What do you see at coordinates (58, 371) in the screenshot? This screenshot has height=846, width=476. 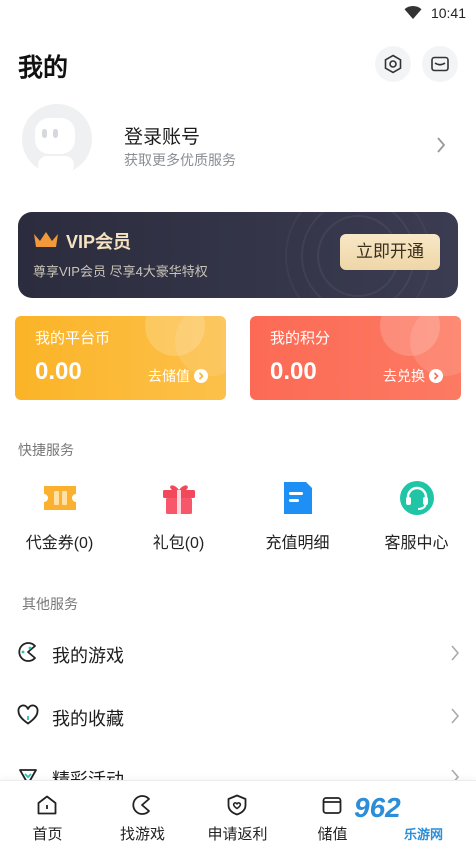 I see `coins-value: 0.00` at bounding box center [58, 371].